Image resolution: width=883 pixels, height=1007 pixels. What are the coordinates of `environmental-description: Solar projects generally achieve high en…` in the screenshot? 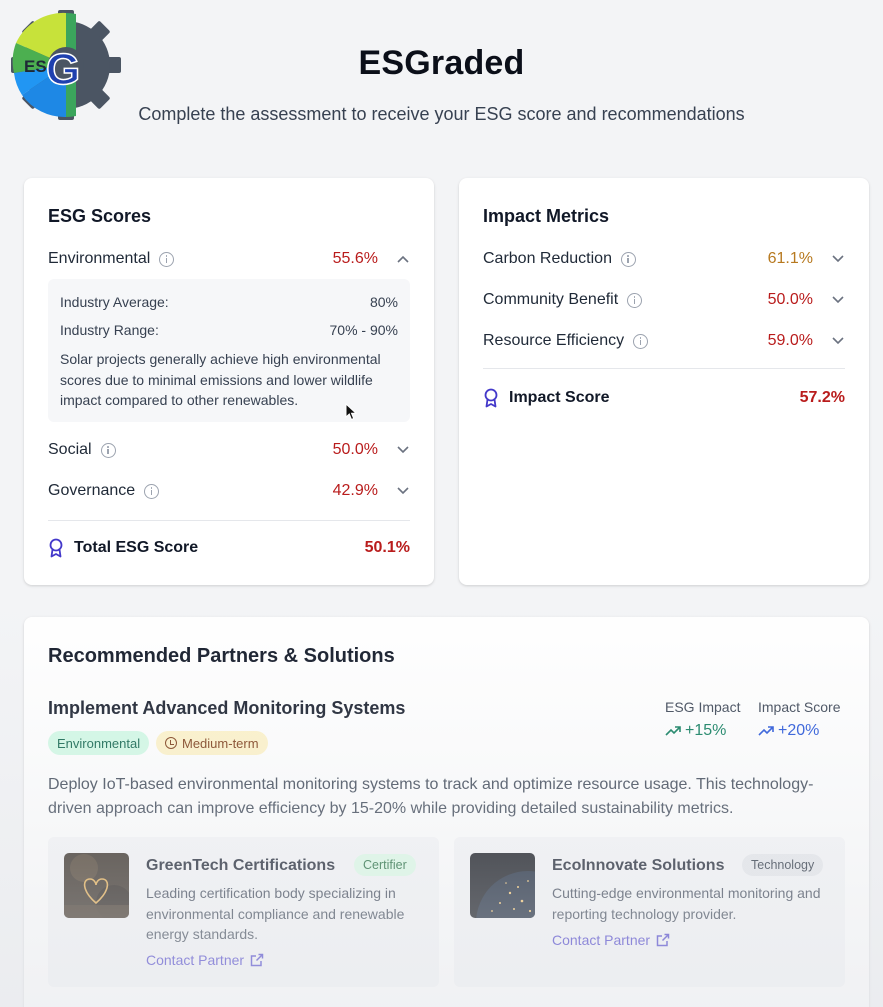 It's located at (220, 379).